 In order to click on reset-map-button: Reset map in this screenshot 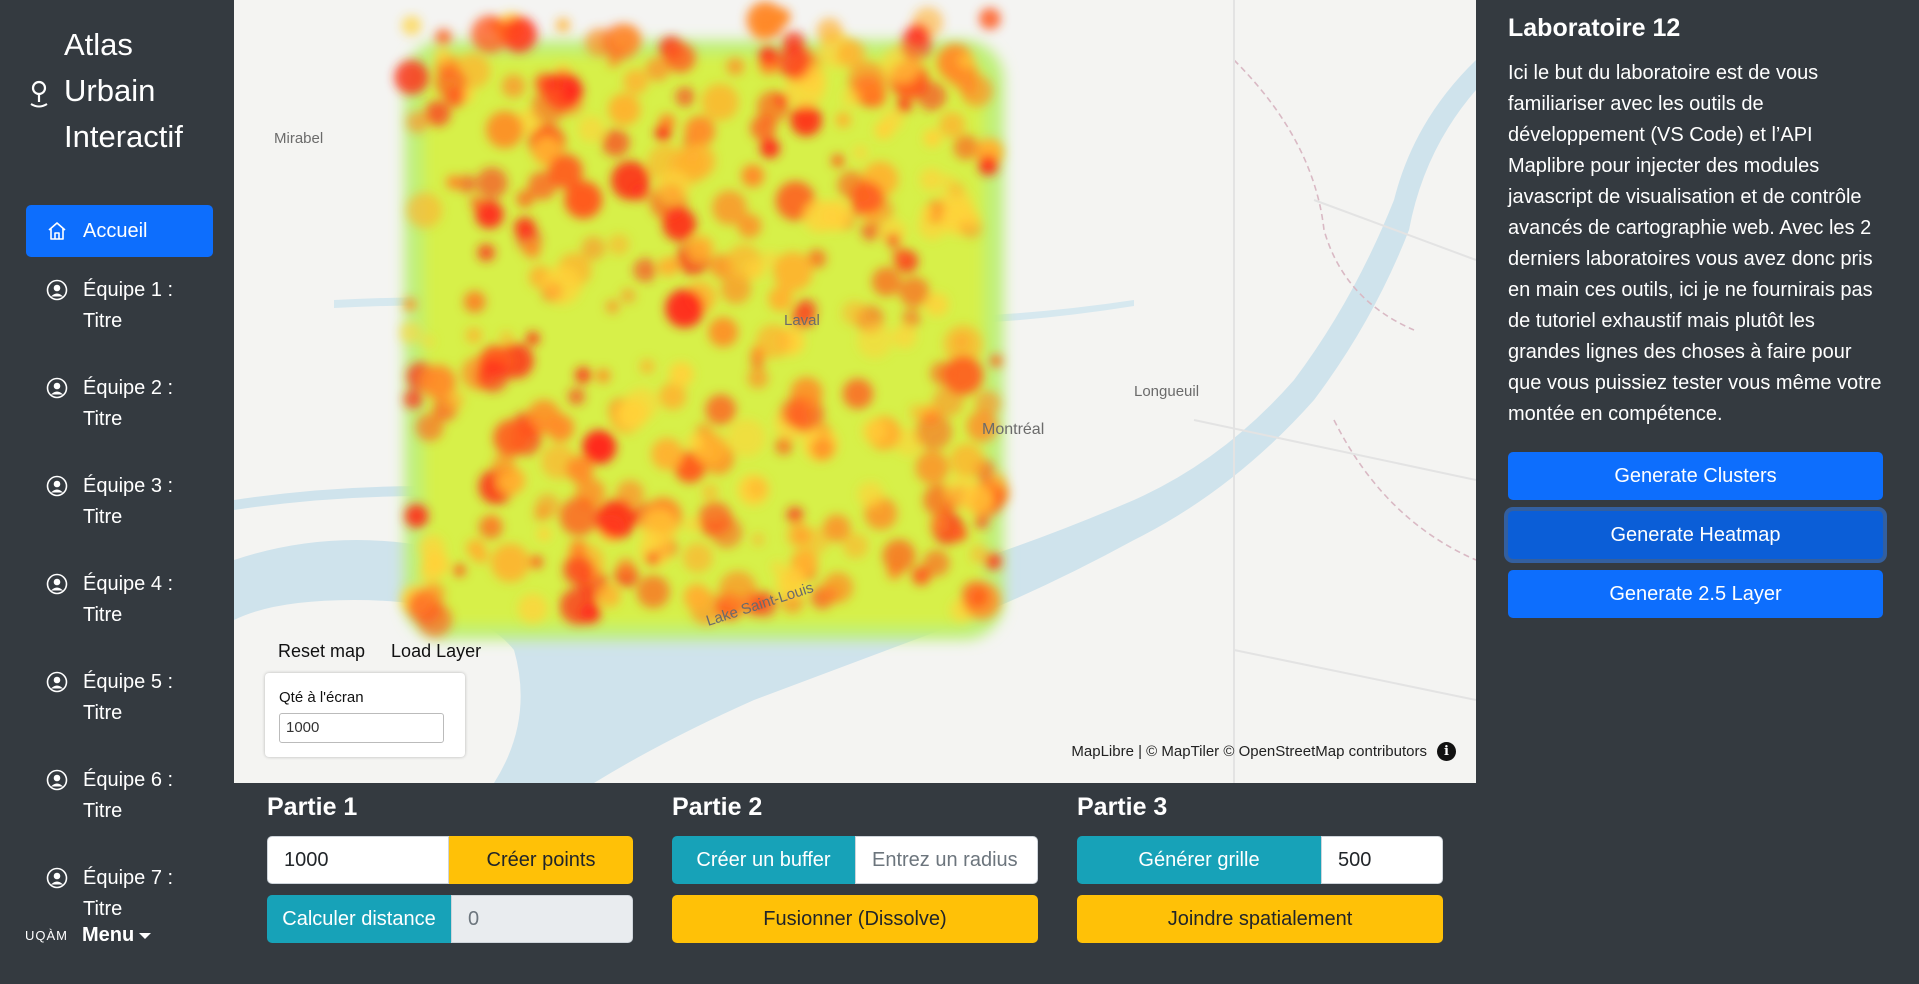, I will do `click(321, 651)`.